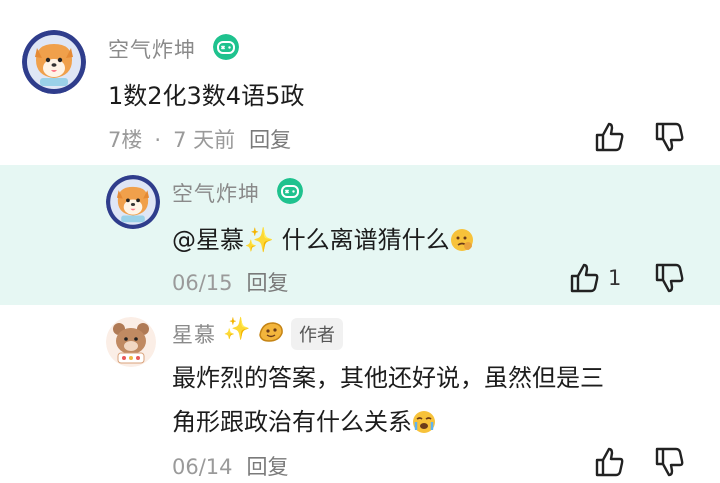  Describe the element at coordinates (615, 278) in the screenshot. I see `like-count: 1` at that location.